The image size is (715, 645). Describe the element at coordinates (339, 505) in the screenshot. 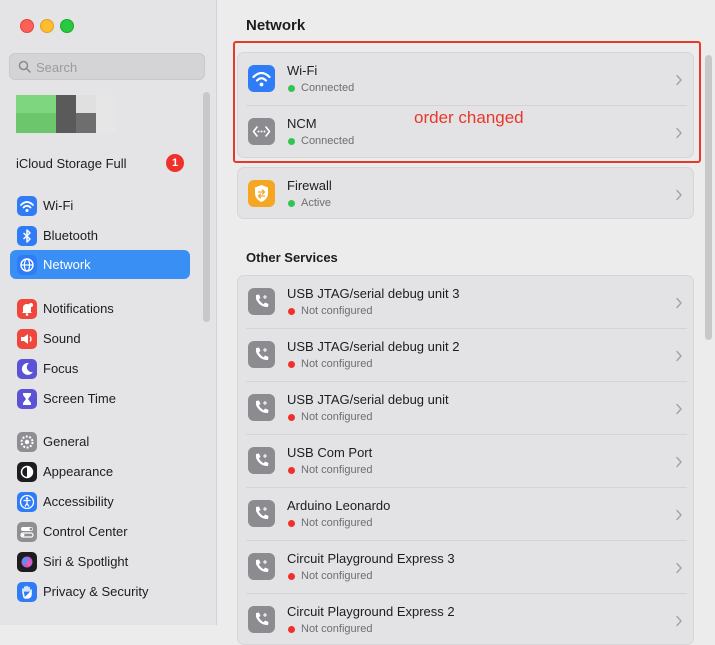

I see `service-name: Arduino Leonardo` at that location.